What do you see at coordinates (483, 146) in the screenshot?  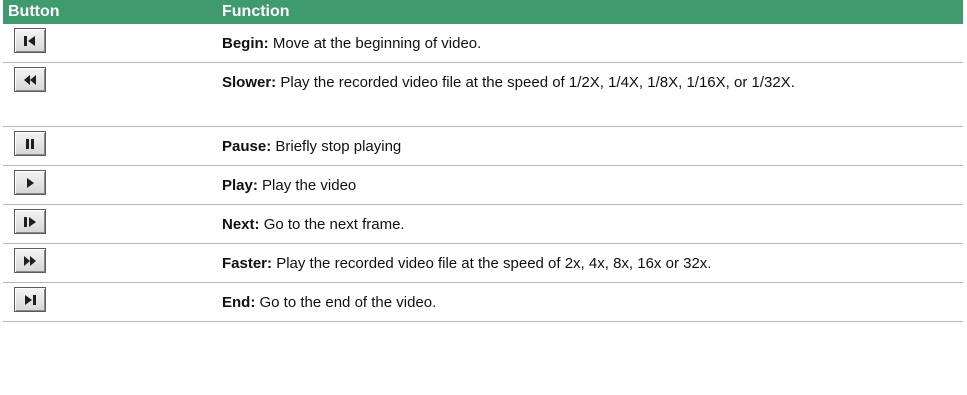 I see `table-row: Pause: Briefly stop playing` at bounding box center [483, 146].